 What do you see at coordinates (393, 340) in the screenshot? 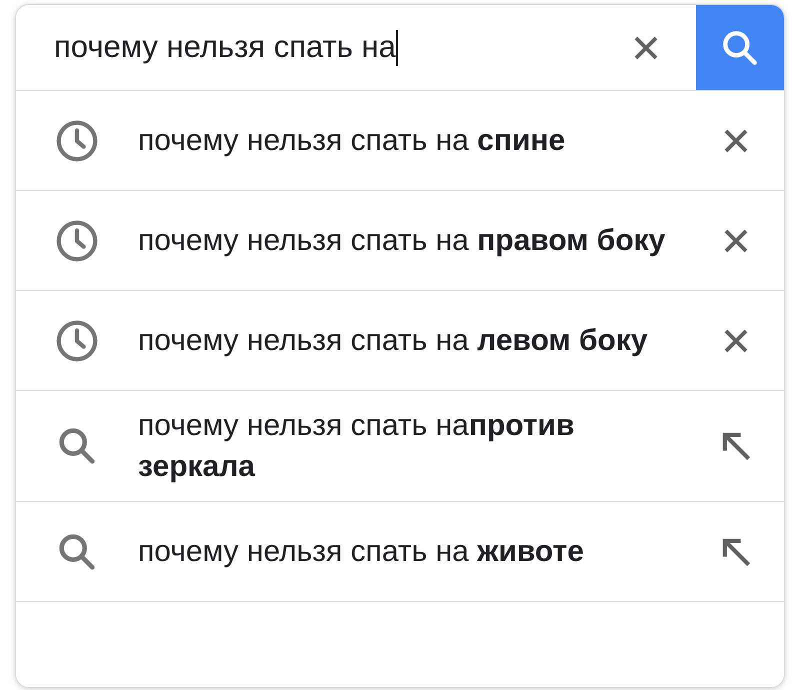
I see `suggestion-text: почему нельзя спать на левом боку` at bounding box center [393, 340].